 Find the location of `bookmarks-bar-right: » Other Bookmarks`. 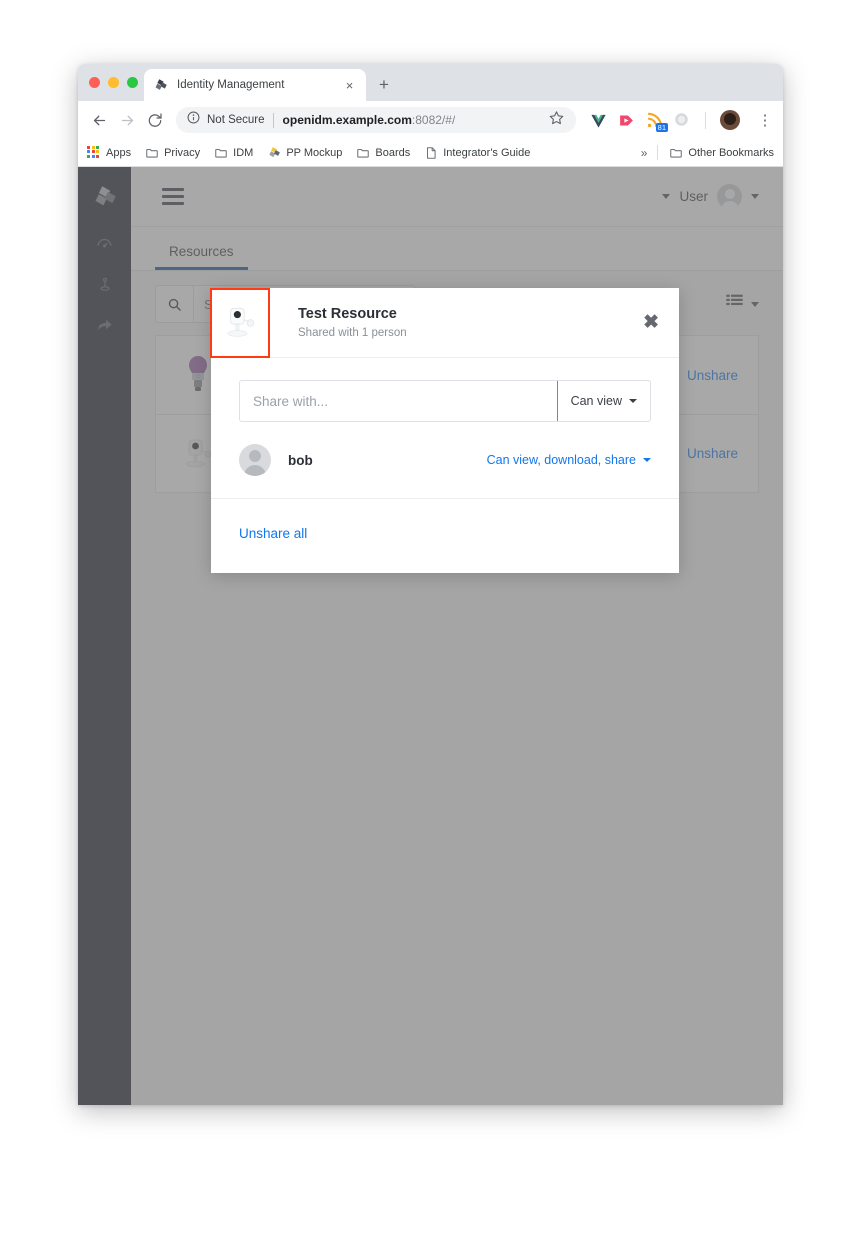

bookmarks-bar-right: » Other Bookmarks is located at coordinates (707, 152).